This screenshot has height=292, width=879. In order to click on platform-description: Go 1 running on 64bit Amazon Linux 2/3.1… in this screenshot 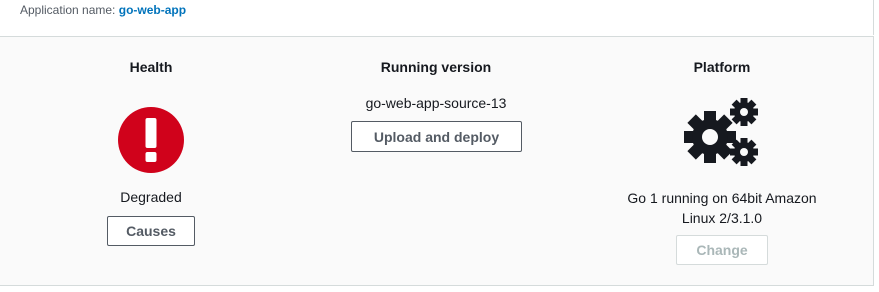, I will do `click(722, 208)`.